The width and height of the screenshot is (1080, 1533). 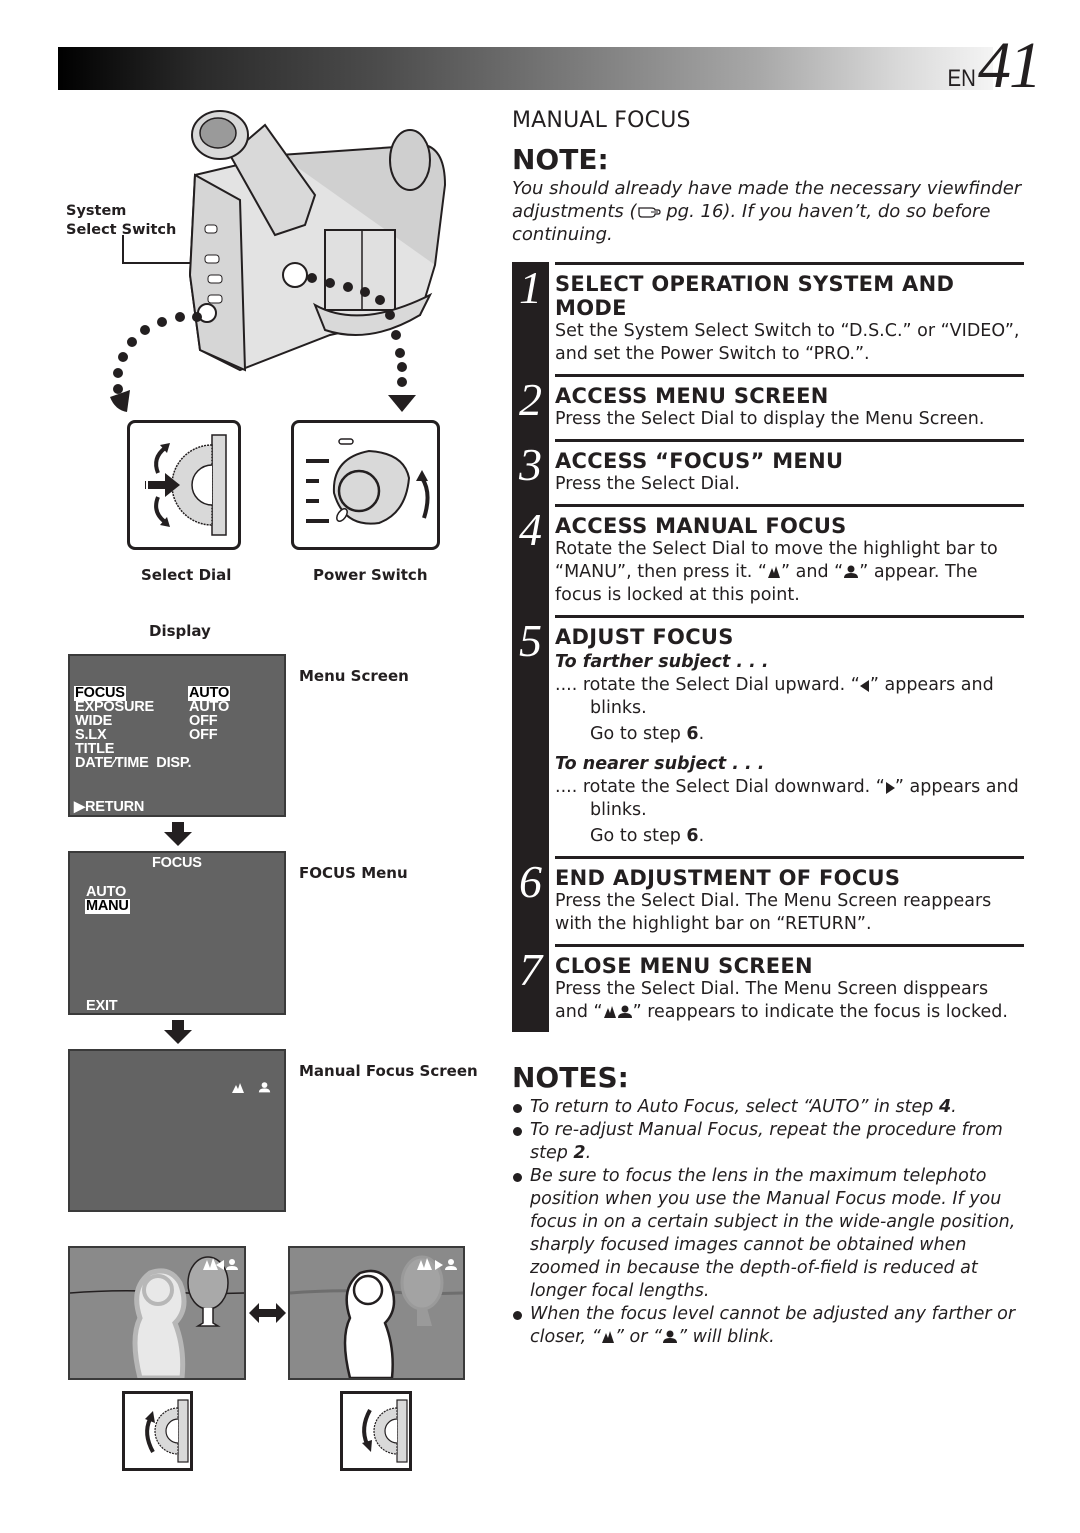 What do you see at coordinates (376, 1317) in the screenshot?
I see `sharp-subject-illustration` at bounding box center [376, 1317].